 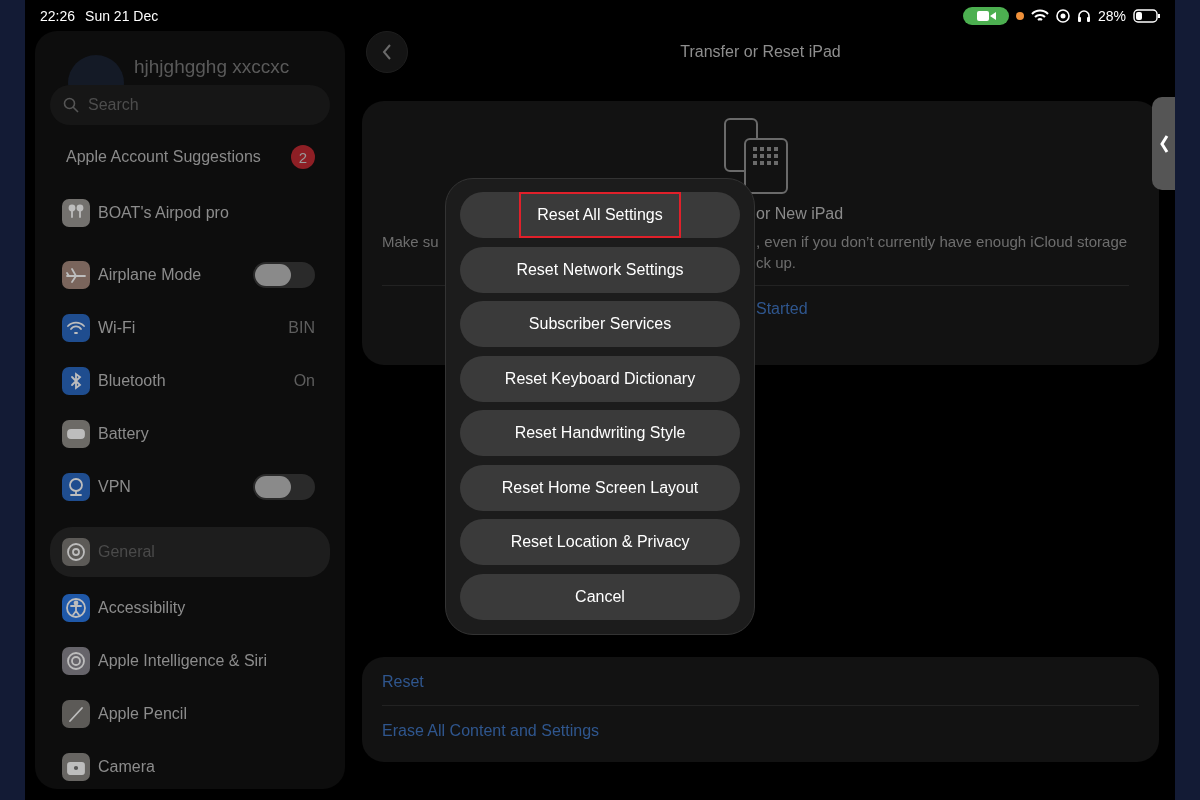 What do you see at coordinates (163, 157) in the screenshot?
I see `sidebar-item: Apple Account Suggestions` at bounding box center [163, 157].